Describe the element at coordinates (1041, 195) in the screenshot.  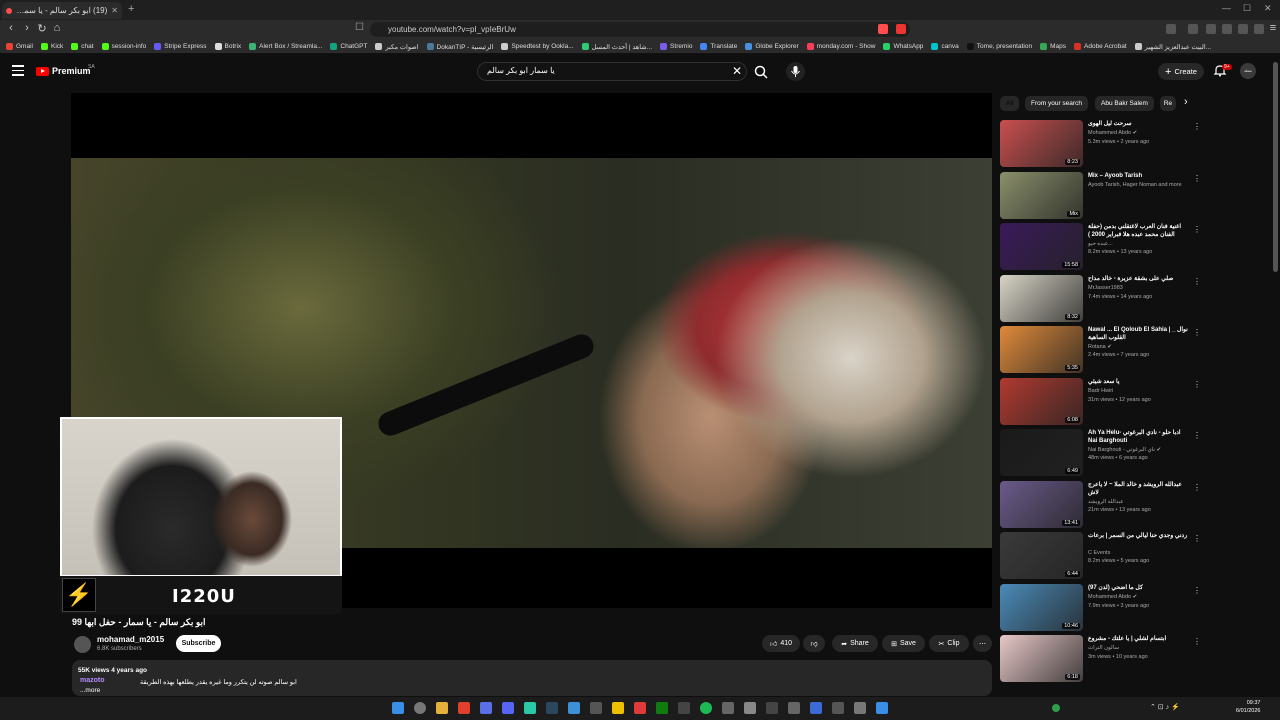
I see `video-thumbnail: Mix` at that location.